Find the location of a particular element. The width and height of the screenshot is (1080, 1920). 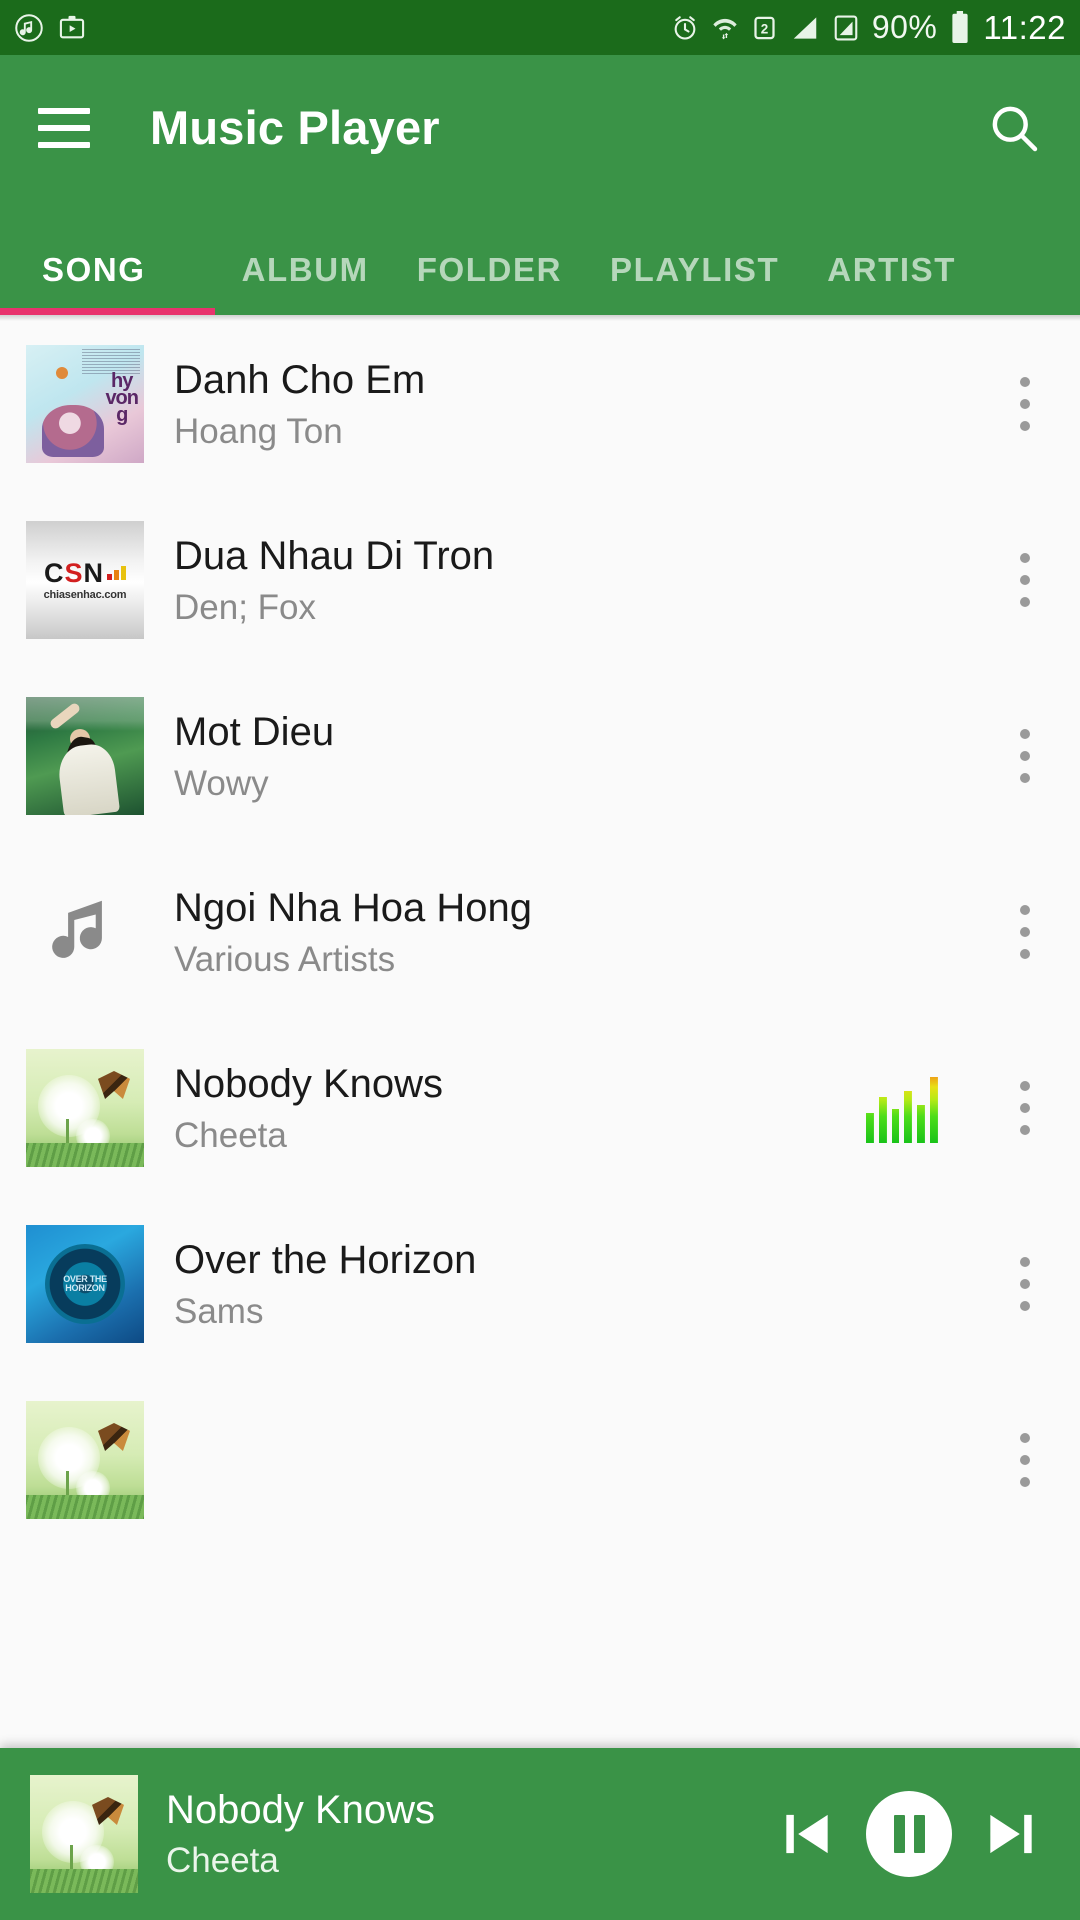

now-playing-equalizer-icon is located at coordinates (902, 1108).